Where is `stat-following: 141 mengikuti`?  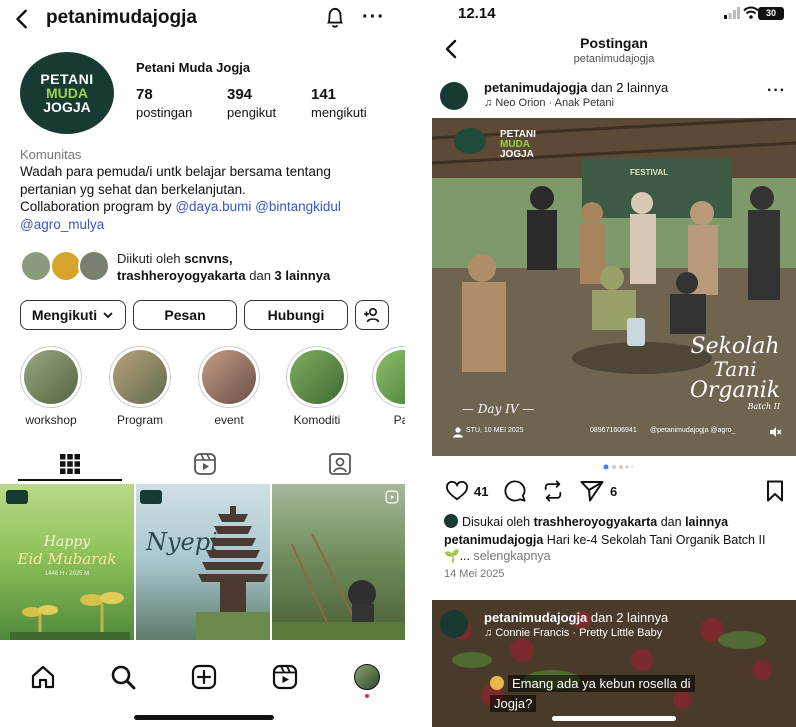 stat-following: 141 mengikuti is located at coordinates (339, 103).